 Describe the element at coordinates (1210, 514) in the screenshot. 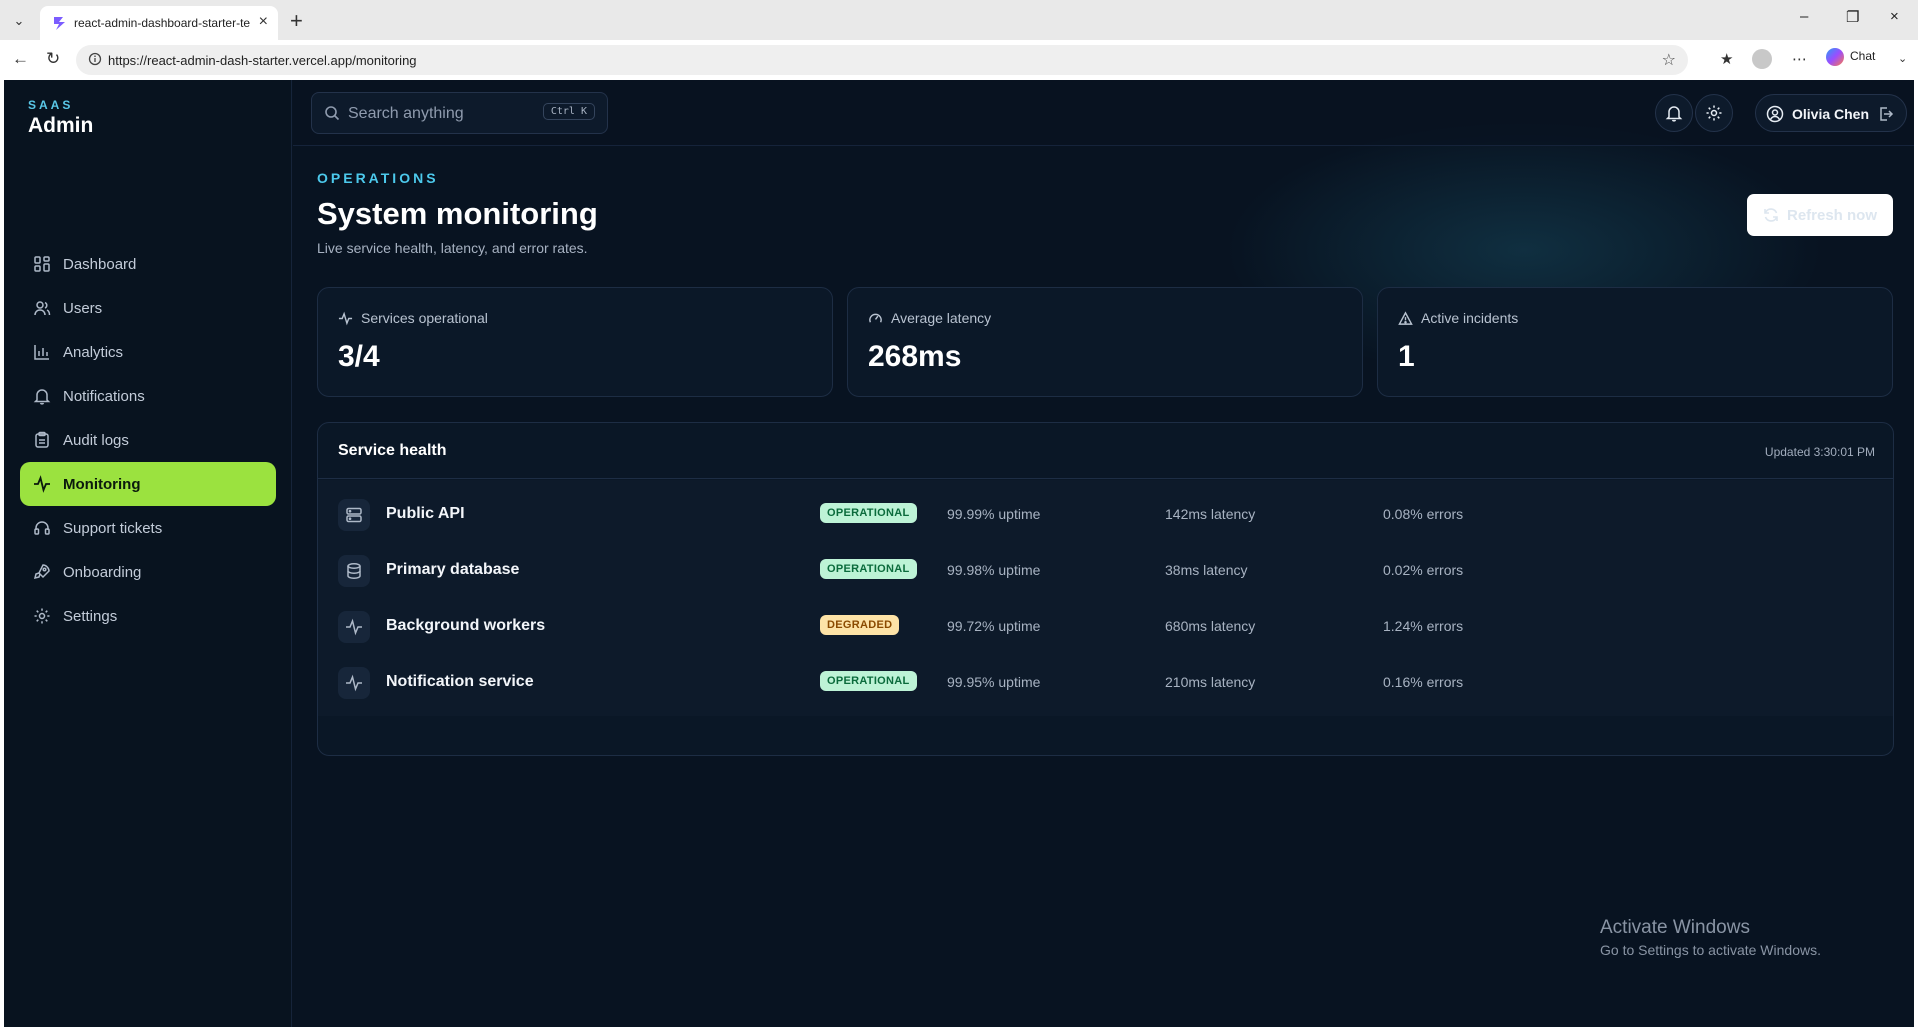

I see `latency-value: 142ms latency` at that location.